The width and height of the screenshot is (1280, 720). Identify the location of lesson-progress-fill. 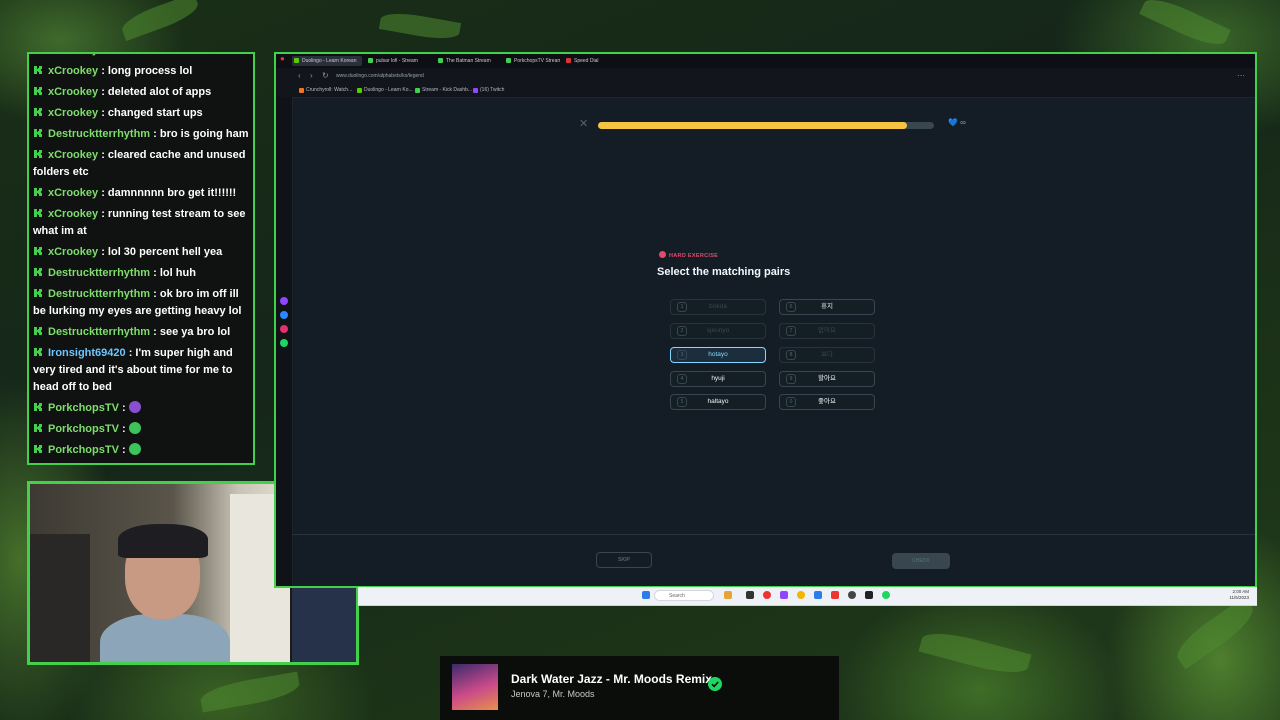
(753, 125).